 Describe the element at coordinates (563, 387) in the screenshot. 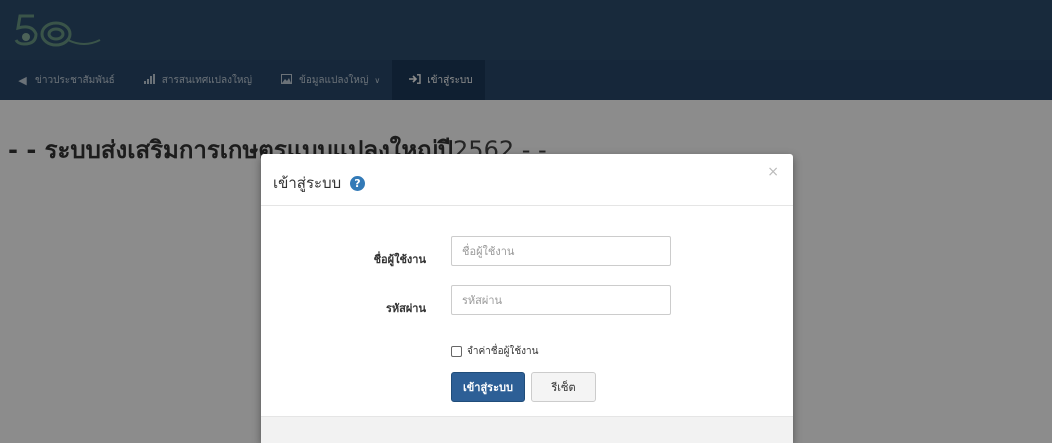

I see `reset-button: รีเซ็ต` at that location.